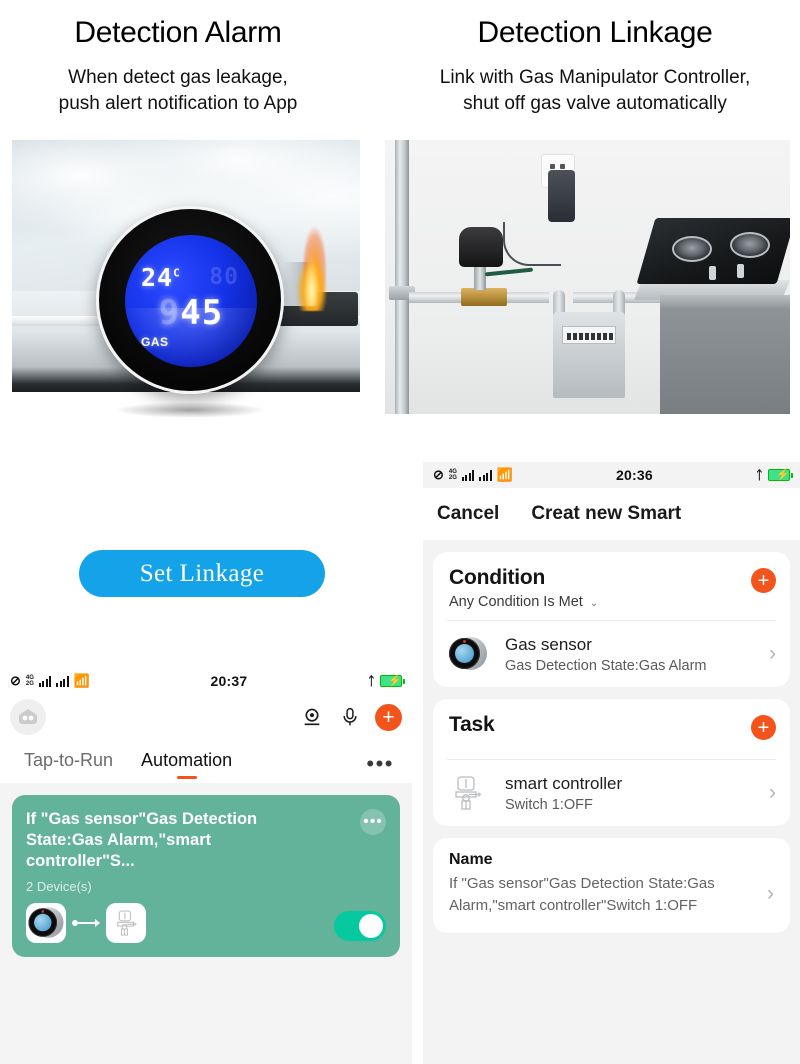  I want to click on gas-manipulator-controller, so click(481, 247).